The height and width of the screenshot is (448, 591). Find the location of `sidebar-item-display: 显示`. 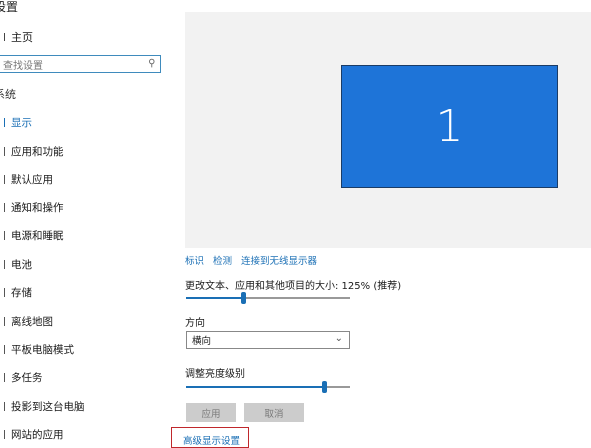

sidebar-item-display: 显示 is located at coordinates (16, 122).